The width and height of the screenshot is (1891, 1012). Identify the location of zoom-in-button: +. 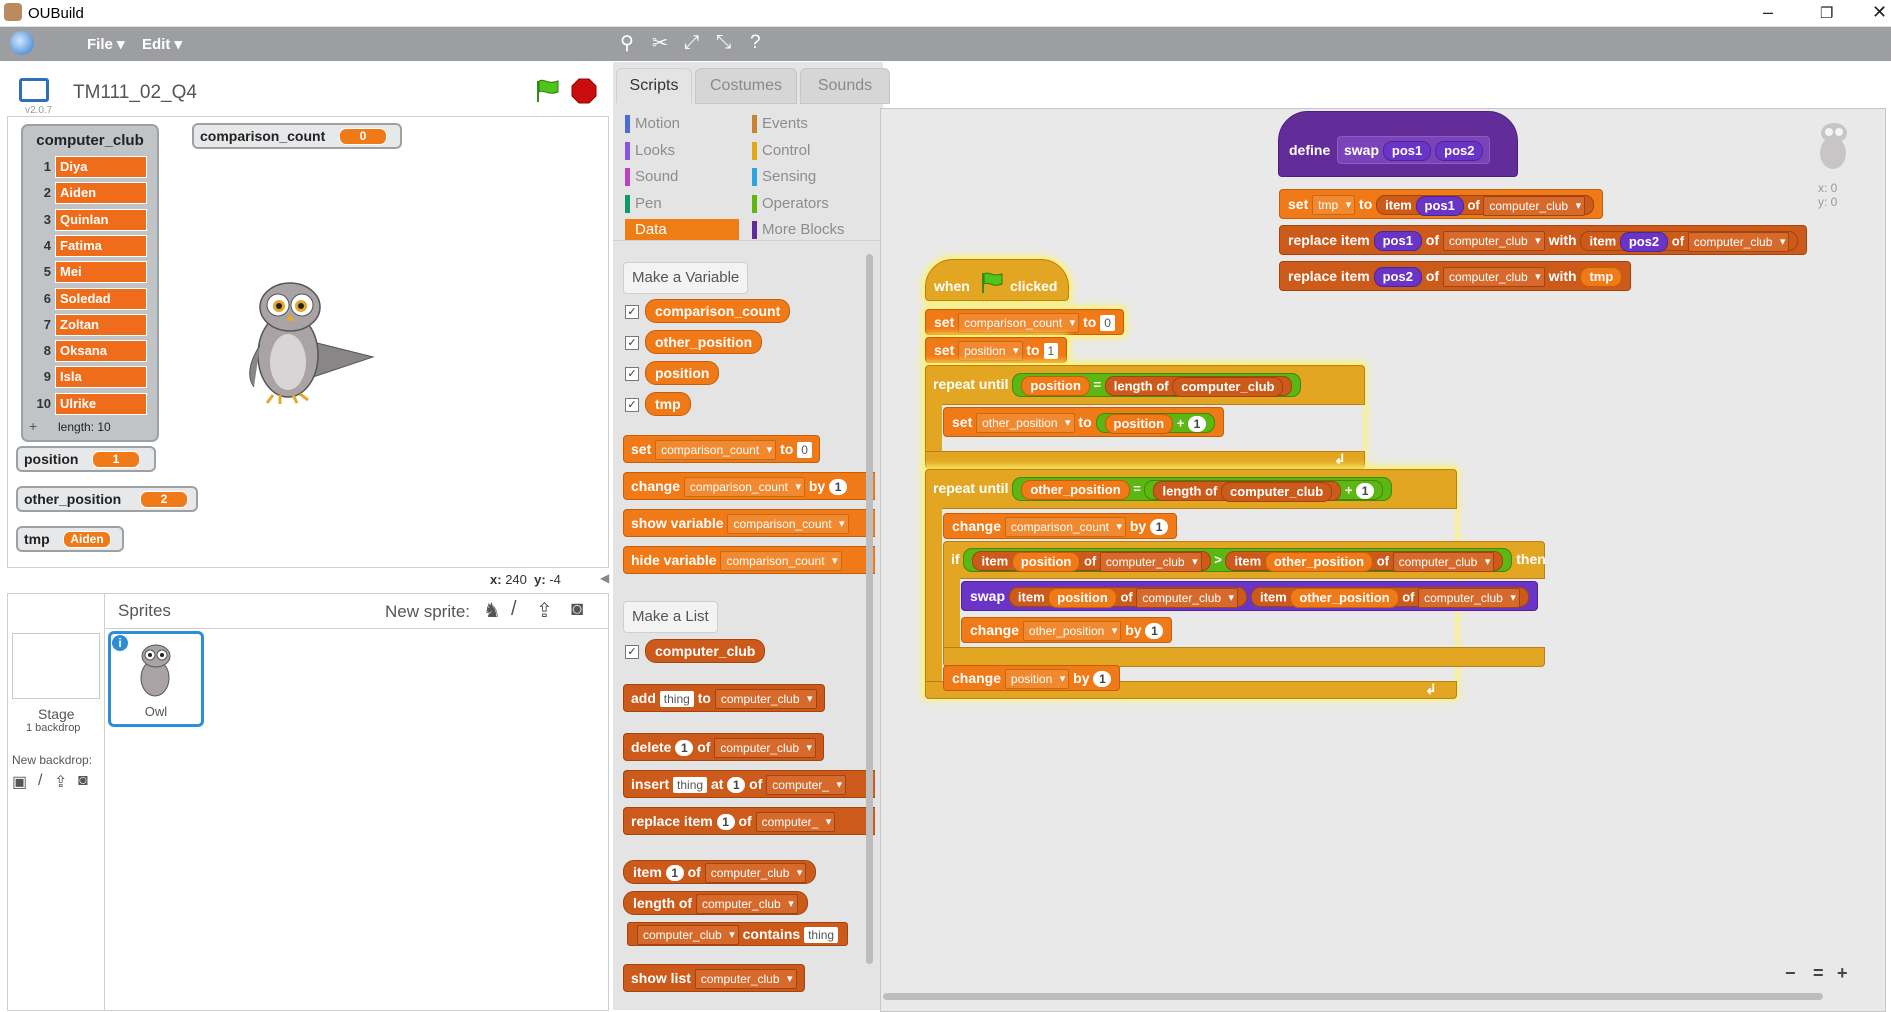
(1842, 973).